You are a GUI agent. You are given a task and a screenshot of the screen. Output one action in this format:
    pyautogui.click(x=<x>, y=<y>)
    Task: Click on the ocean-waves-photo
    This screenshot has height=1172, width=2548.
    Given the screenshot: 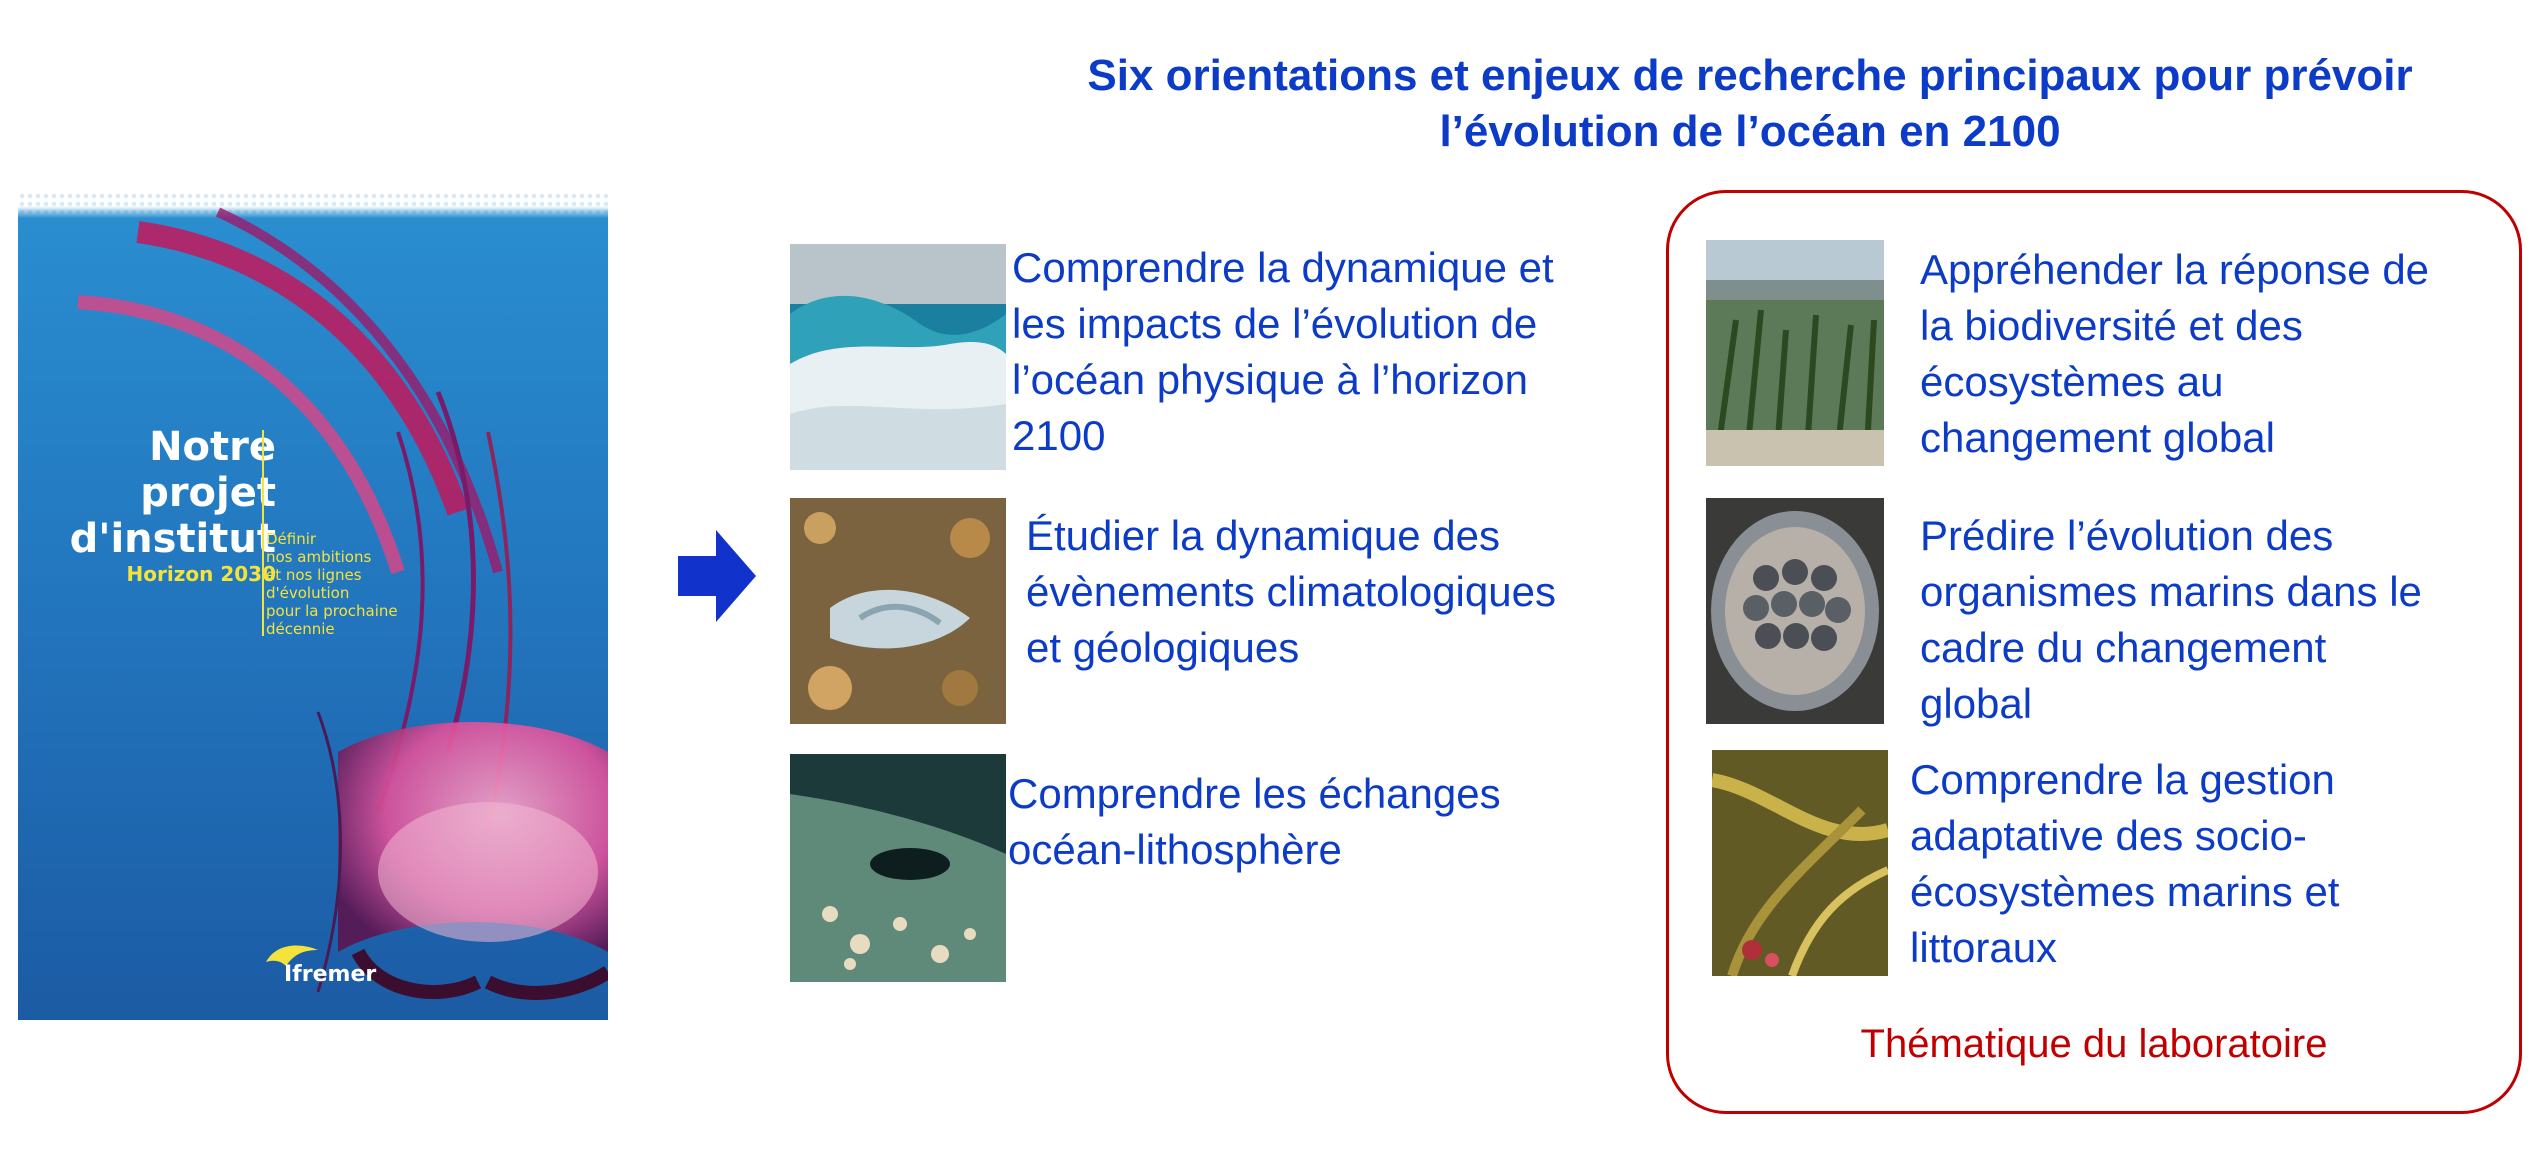 What is the action you would take?
    pyautogui.click(x=898, y=357)
    